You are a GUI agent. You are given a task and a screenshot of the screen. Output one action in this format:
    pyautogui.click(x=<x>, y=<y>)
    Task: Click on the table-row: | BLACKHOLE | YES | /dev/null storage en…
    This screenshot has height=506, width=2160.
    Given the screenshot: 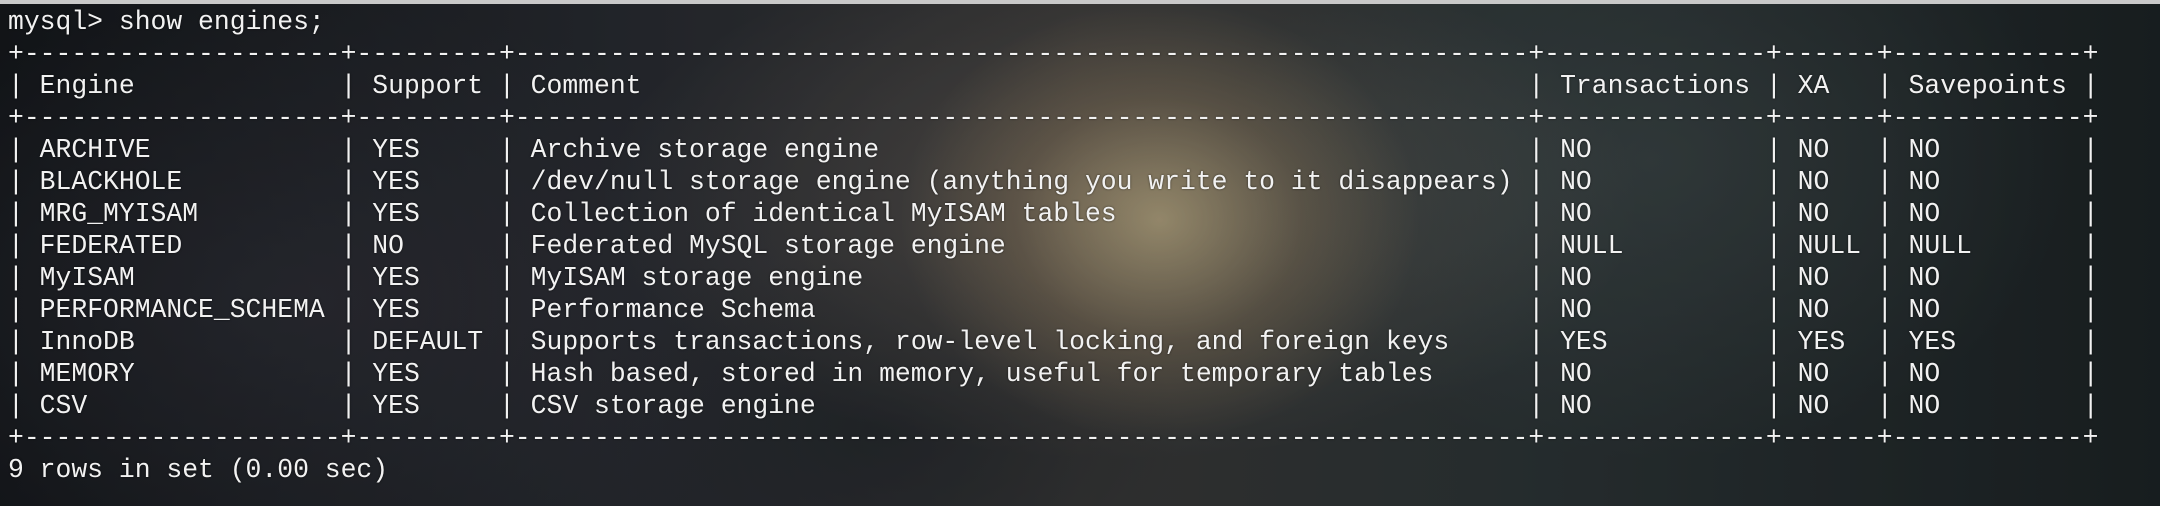 What is the action you would take?
    pyautogui.click(x=1080, y=182)
    